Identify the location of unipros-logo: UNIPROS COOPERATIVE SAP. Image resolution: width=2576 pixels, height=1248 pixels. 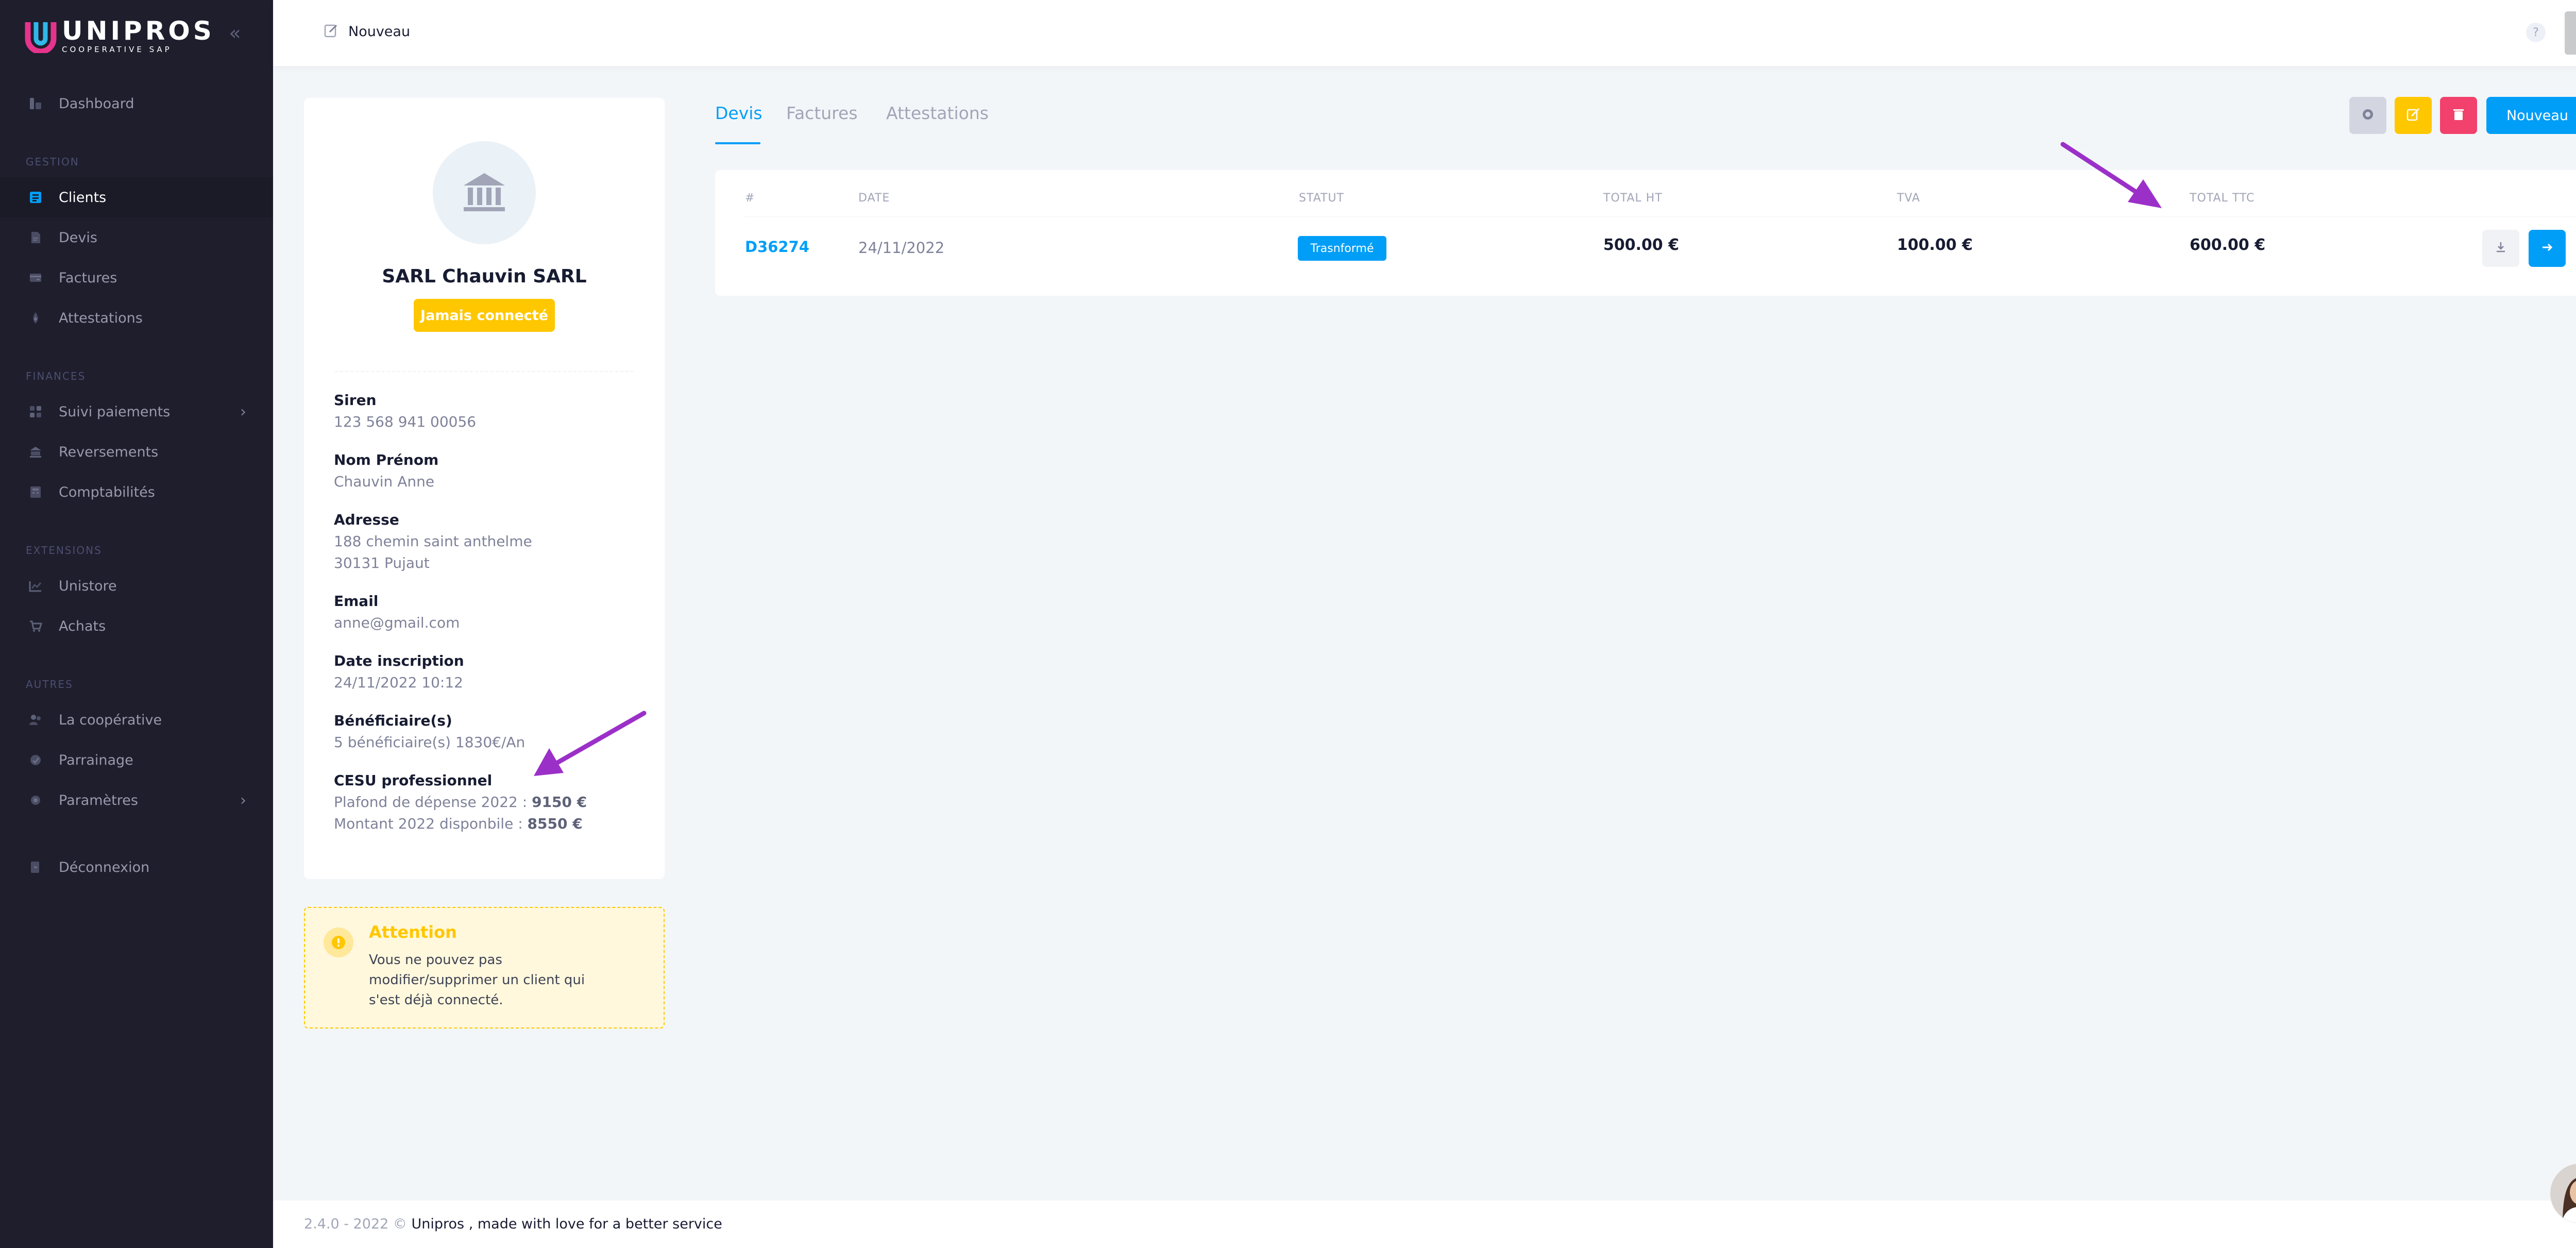
(120, 36).